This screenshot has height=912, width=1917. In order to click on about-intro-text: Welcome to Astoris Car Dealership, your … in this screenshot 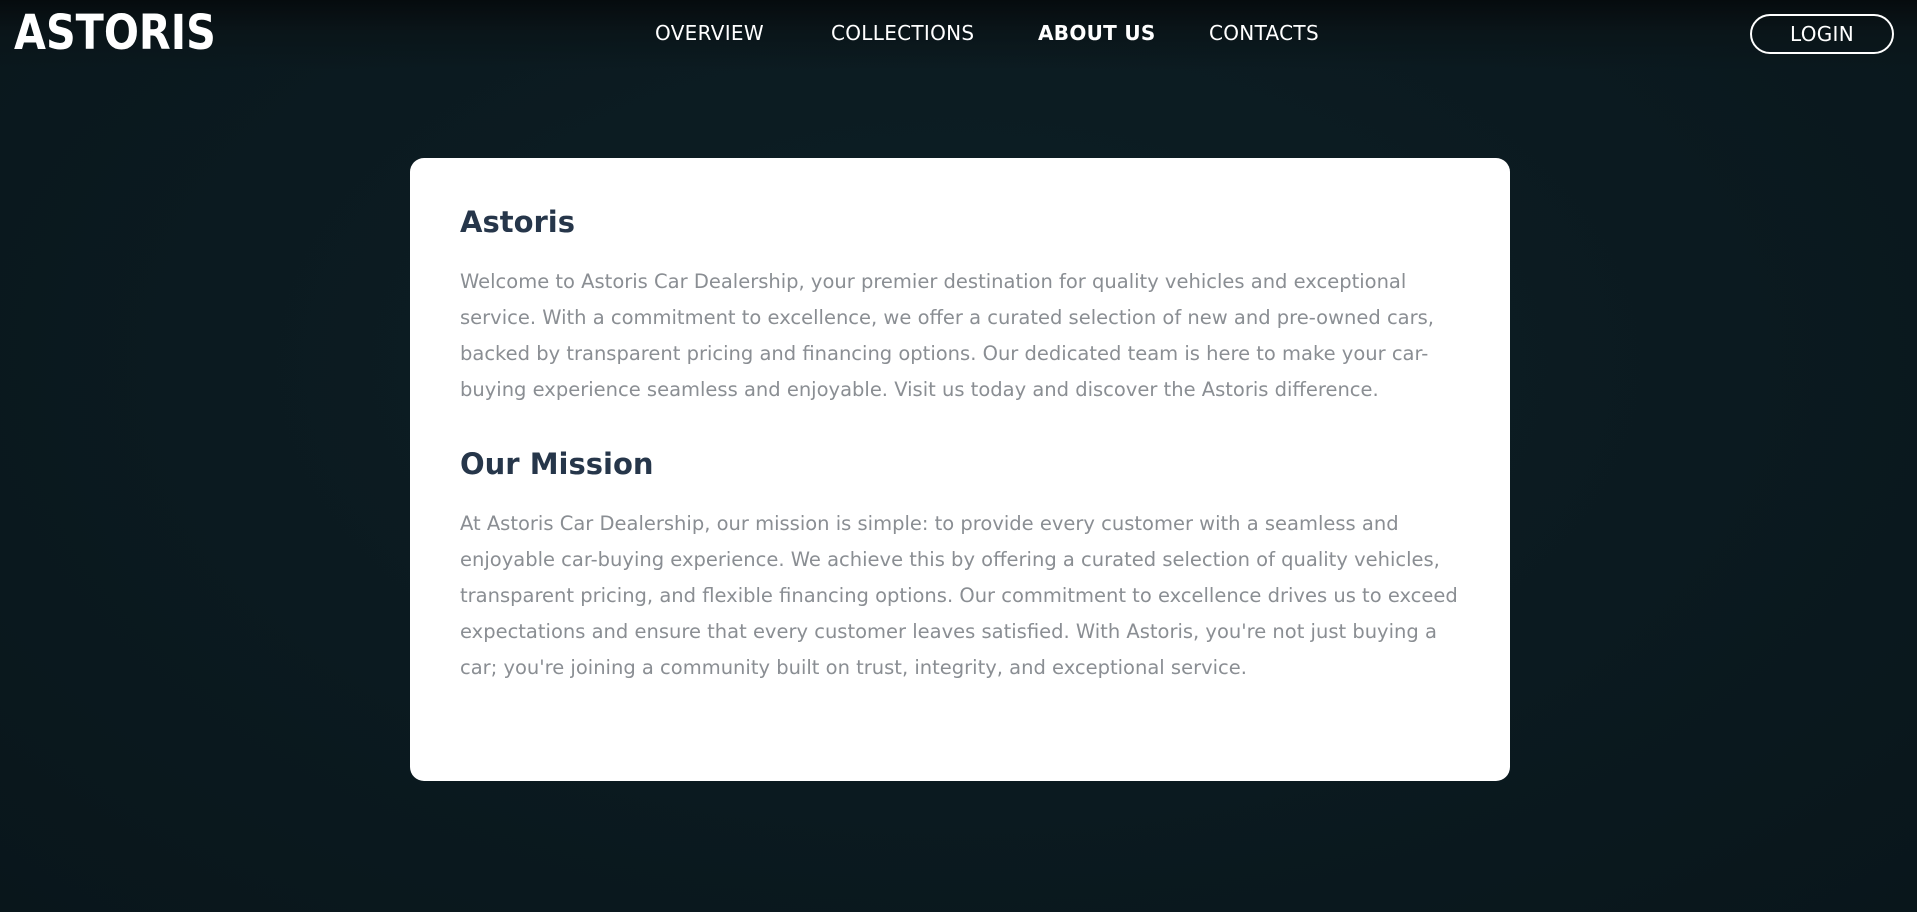, I will do `click(947, 335)`.